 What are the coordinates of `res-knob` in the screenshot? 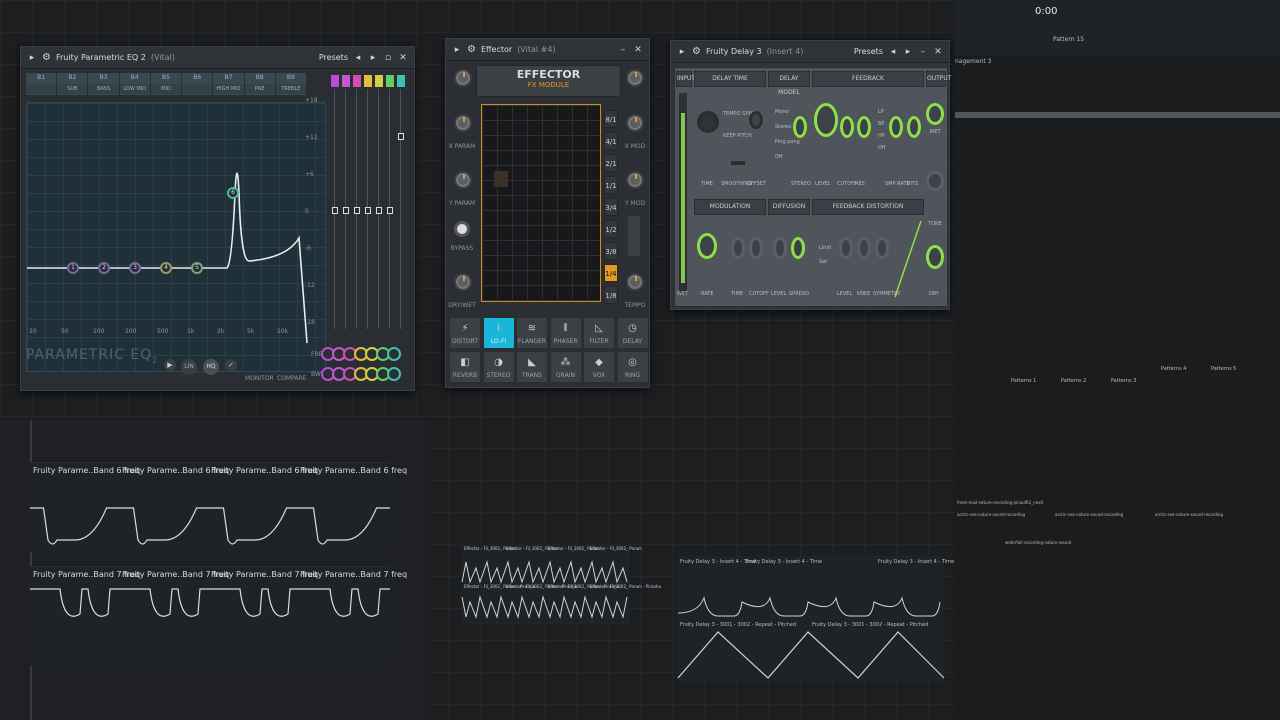 It's located at (864, 127).